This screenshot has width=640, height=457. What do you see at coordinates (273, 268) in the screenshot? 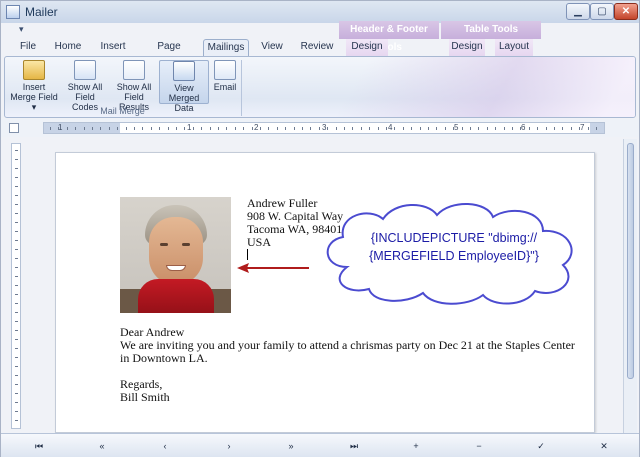
I see `arrow-pointer` at bounding box center [273, 268].